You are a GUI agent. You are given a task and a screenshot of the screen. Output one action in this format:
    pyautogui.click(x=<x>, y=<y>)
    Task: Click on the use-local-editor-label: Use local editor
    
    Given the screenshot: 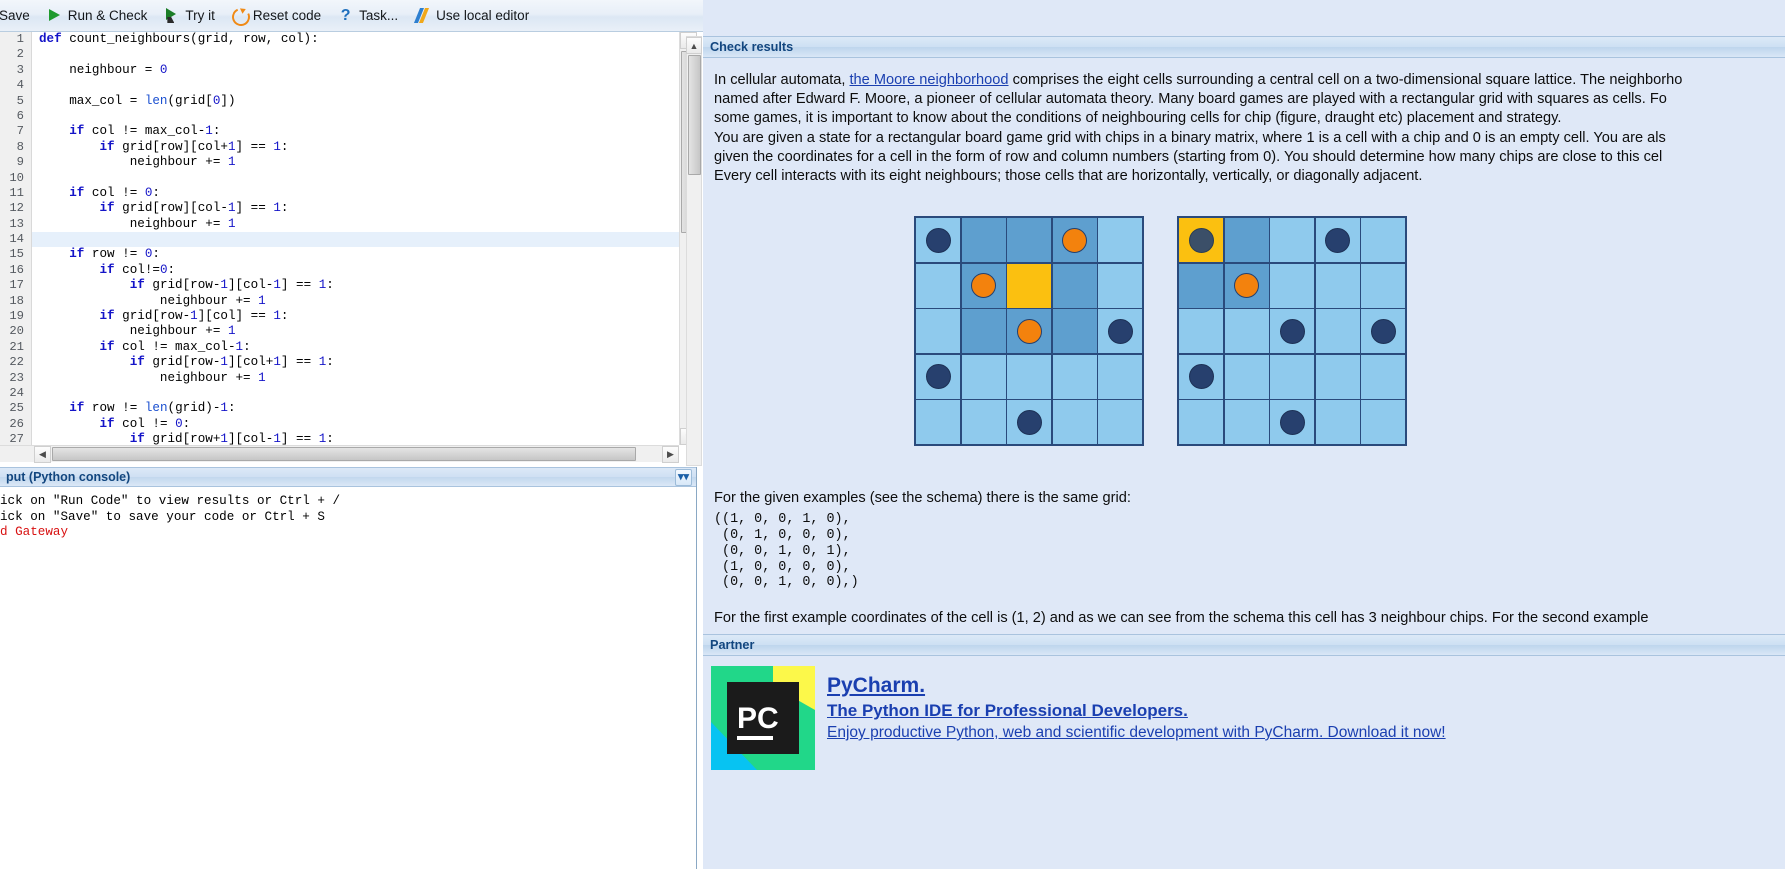 What is the action you would take?
    pyautogui.click(x=483, y=15)
    